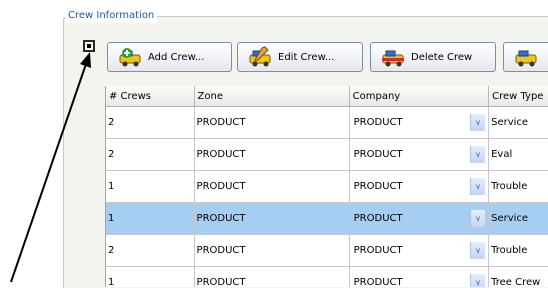 The width and height of the screenshot is (548, 288). What do you see at coordinates (50, 167) in the screenshot?
I see `annotation-arrow` at bounding box center [50, 167].